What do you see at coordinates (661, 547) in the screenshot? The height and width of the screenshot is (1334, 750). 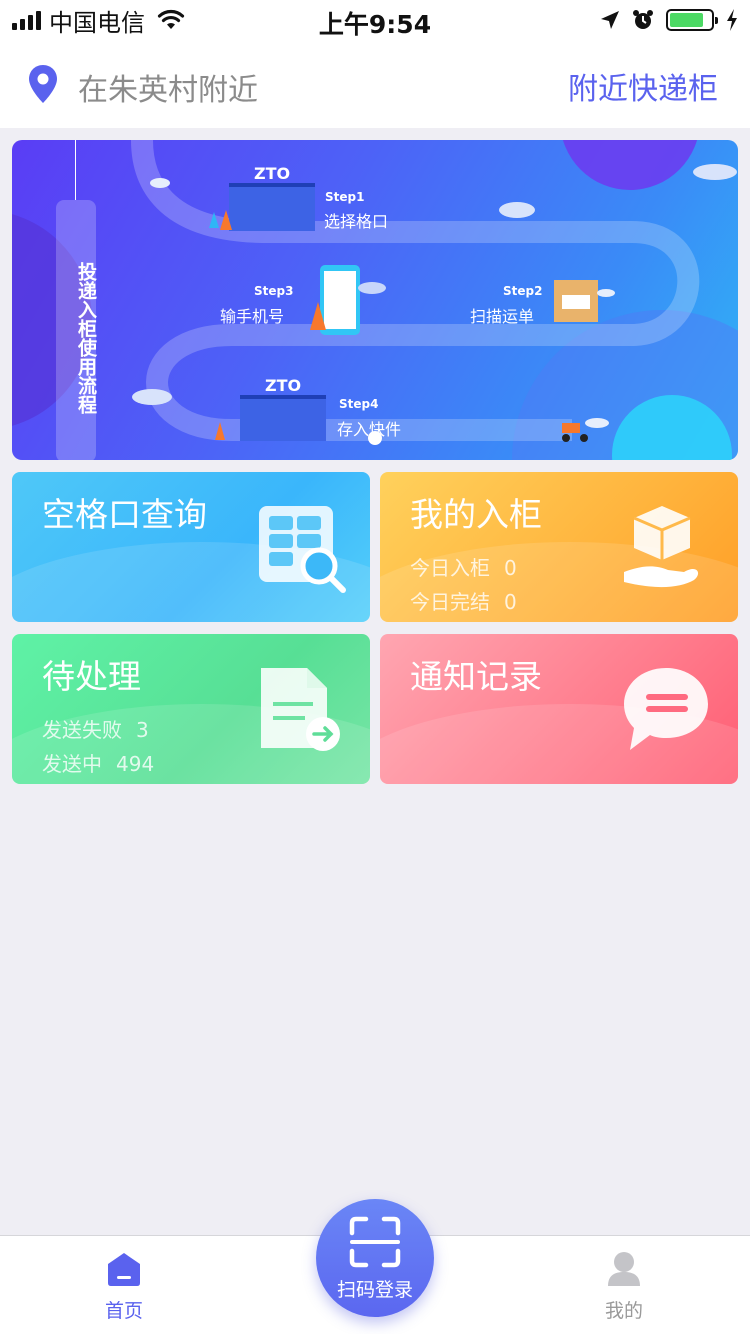 I see `box-hand-icon` at bounding box center [661, 547].